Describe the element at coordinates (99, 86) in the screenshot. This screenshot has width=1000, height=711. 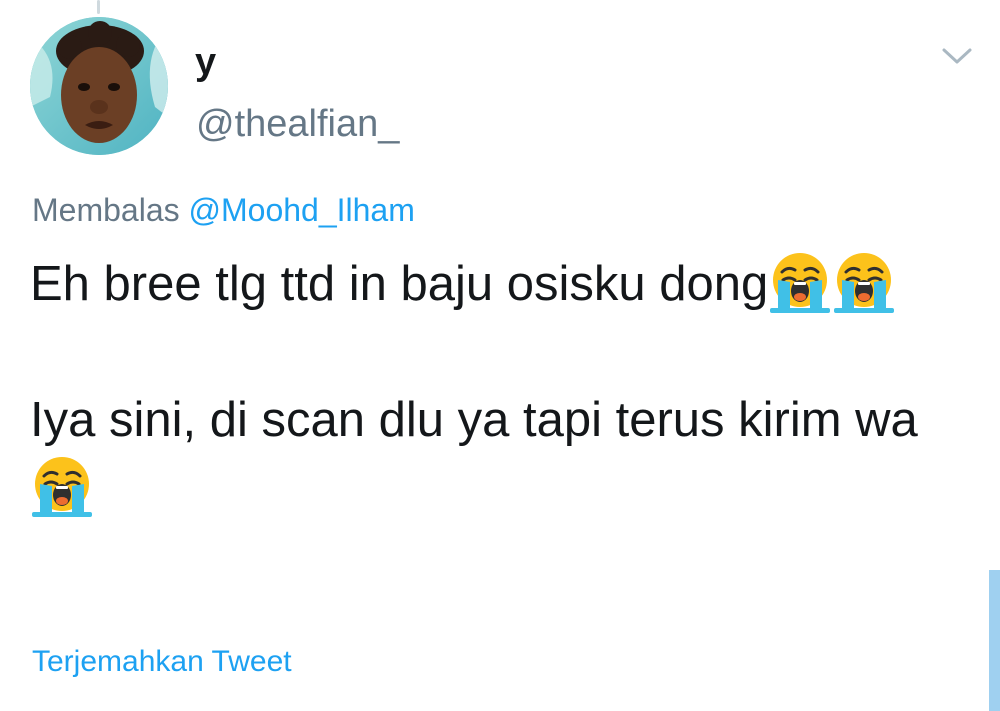
I see `avatar` at that location.